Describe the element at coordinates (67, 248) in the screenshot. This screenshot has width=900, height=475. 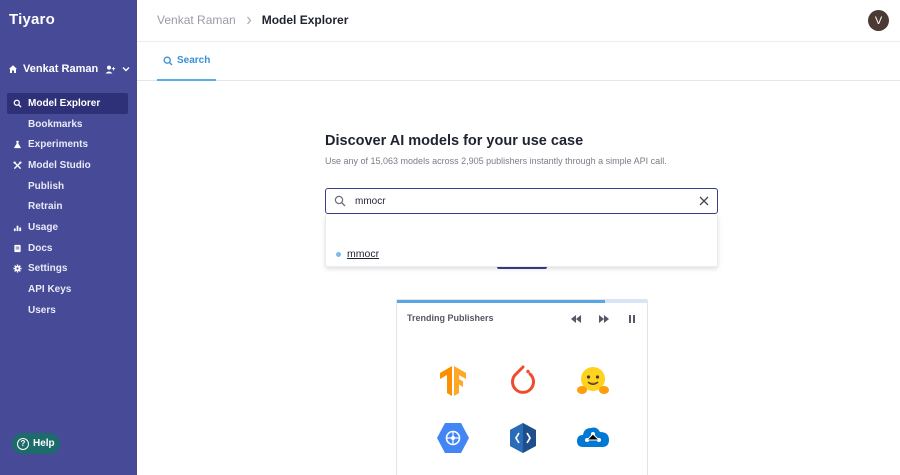
I see `sidebar-item-docs: Docs` at that location.